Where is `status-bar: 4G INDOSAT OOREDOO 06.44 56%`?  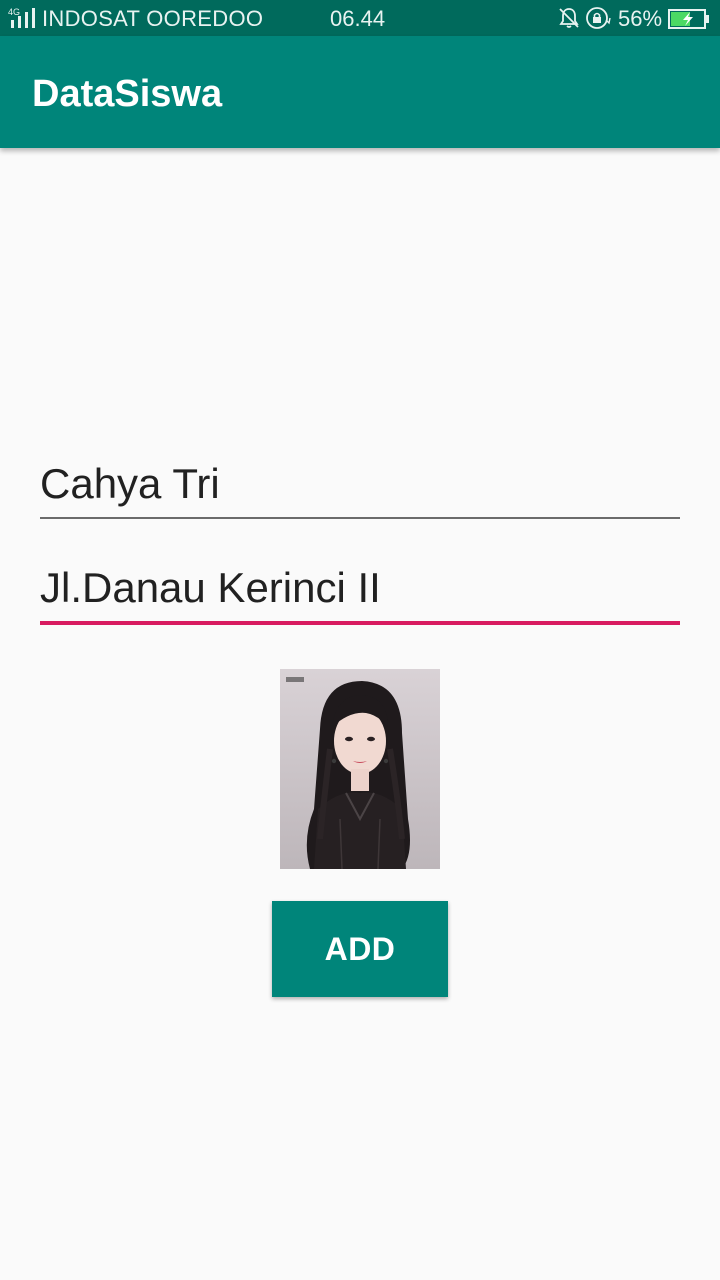
status-bar: 4G INDOSAT OOREDOO 06.44 56% is located at coordinates (360, 18).